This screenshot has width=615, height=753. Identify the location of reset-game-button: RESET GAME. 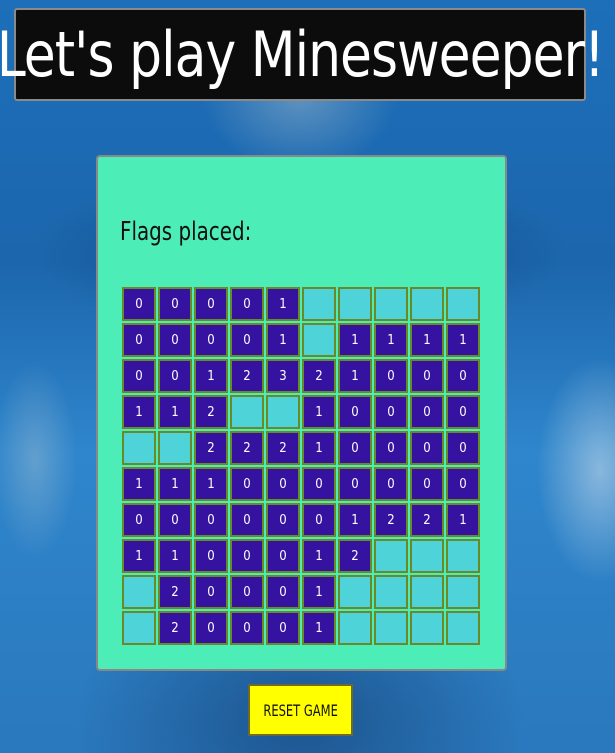
(300, 710).